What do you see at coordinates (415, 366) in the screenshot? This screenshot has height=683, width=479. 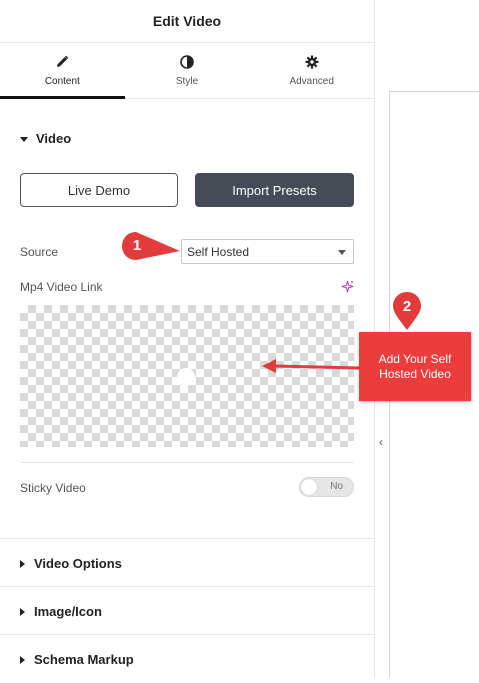 I see `annotation-callout: Add Your Self Hosted Video` at bounding box center [415, 366].